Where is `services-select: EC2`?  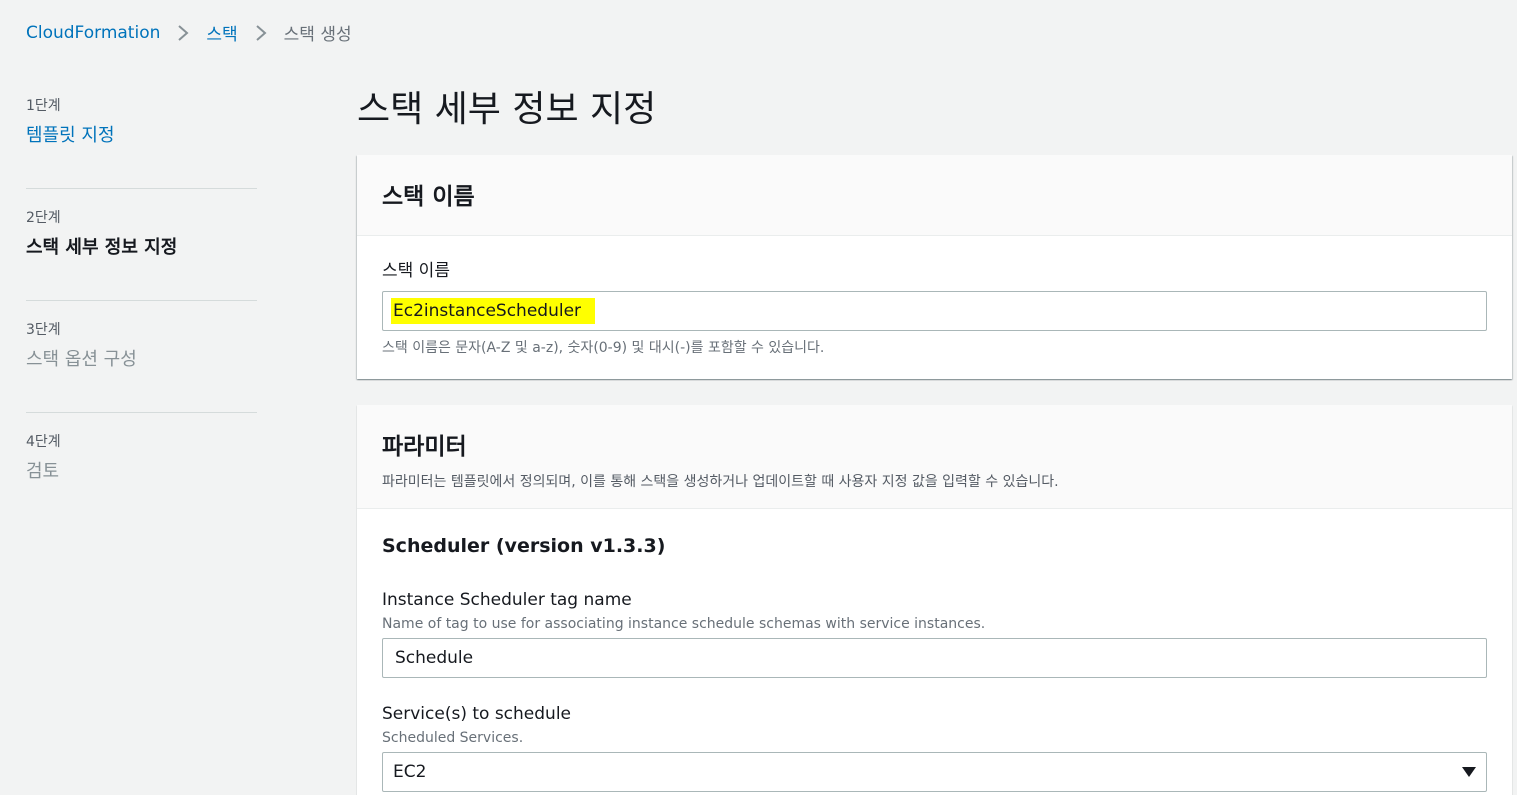
services-select: EC2 is located at coordinates (934, 772).